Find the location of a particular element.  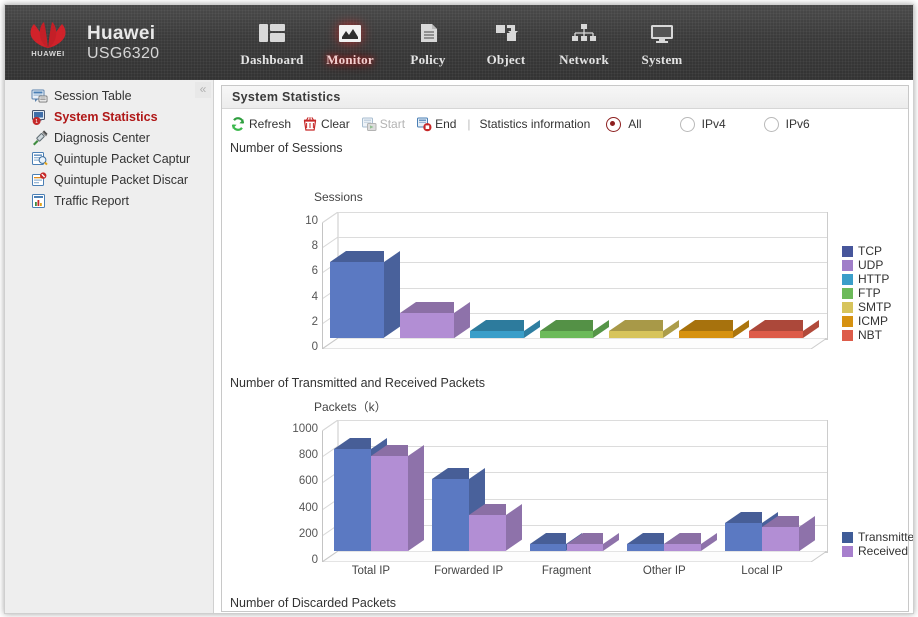

sidebar-label-quintuple-packet-capture: Quintuple Packet Captur is located at coordinates (122, 158).